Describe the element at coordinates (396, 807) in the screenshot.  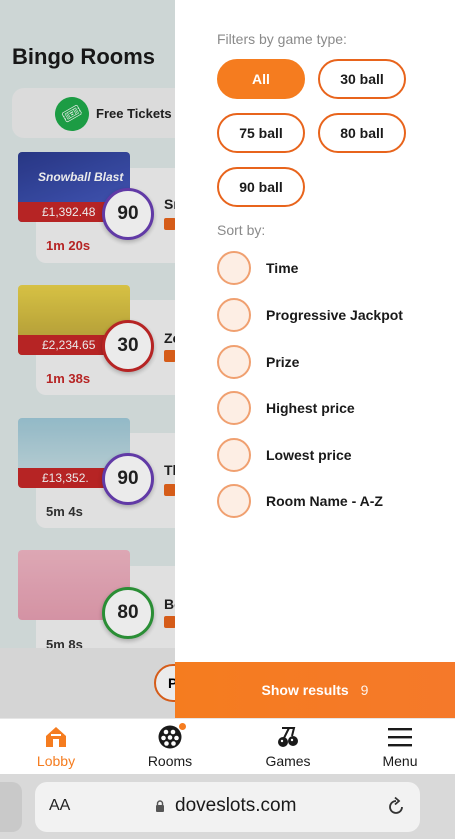
I see `reload-icon` at that location.